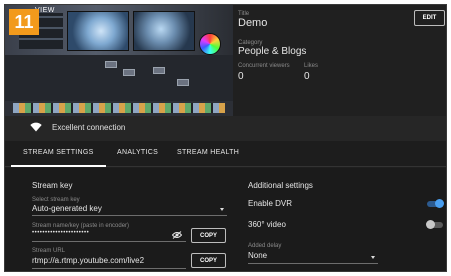 This screenshot has height=276, width=451. What do you see at coordinates (253, 23) in the screenshot?
I see `title-value: Demo` at bounding box center [253, 23].